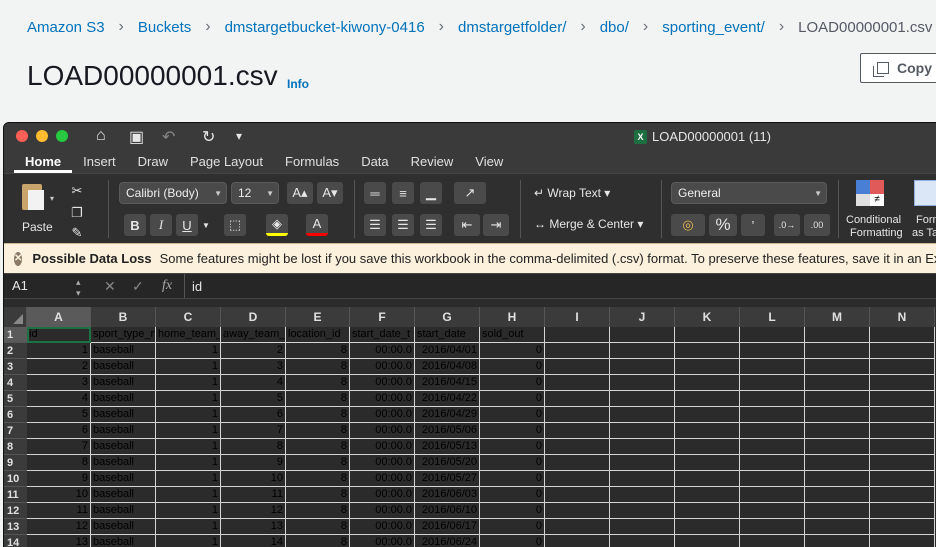  I want to click on align-middle-icon: ≡, so click(403, 193).